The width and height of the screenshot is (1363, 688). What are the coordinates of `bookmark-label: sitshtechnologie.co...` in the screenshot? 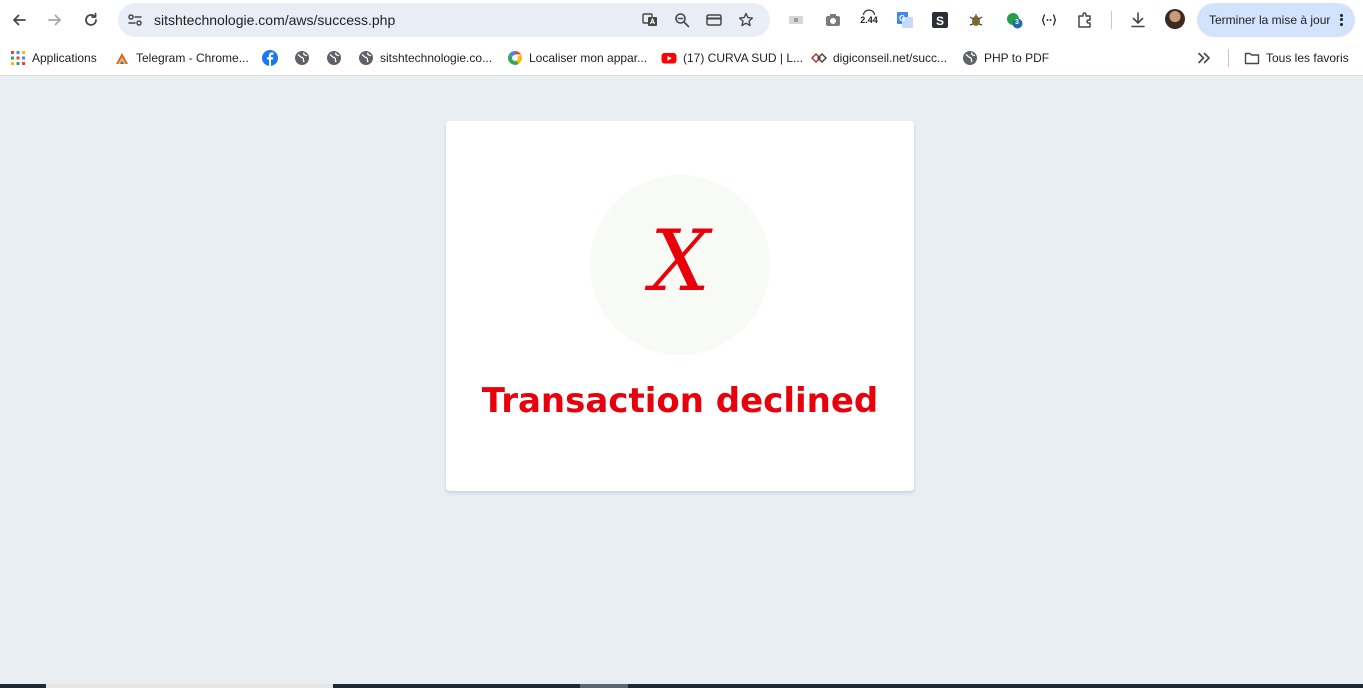 It's located at (436, 58).